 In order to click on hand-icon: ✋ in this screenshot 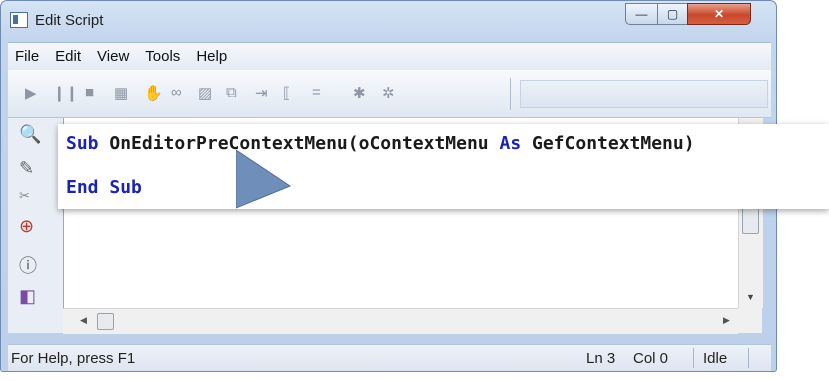, I will do `click(153, 93)`.